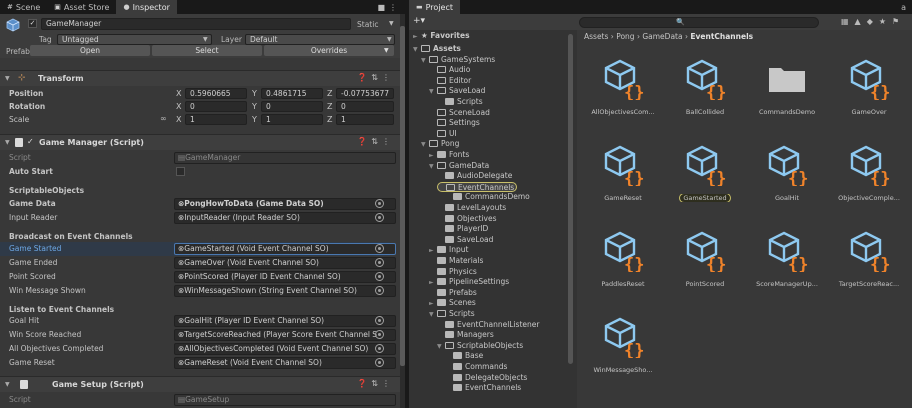 The image size is (912, 408). What do you see at coordinates (498, 36) in the screenshot?
I see `favorites-item: ► ★ Favorites` at bounding box center [498, 36].